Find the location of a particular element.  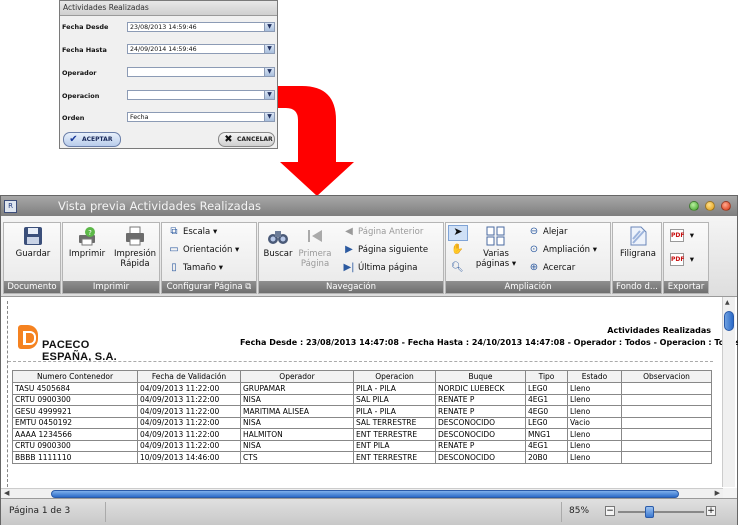

table-cell: AAAA 1234566 is located at coordinates (75, 434).